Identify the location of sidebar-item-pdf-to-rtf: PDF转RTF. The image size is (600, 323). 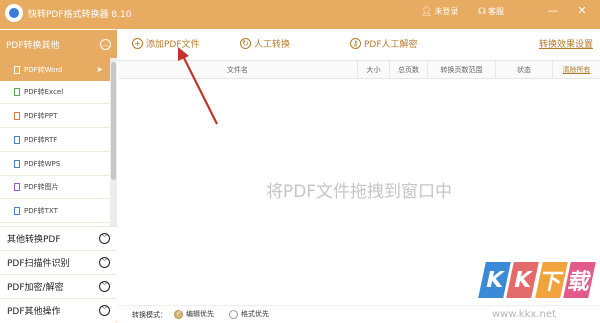
(55, 140).